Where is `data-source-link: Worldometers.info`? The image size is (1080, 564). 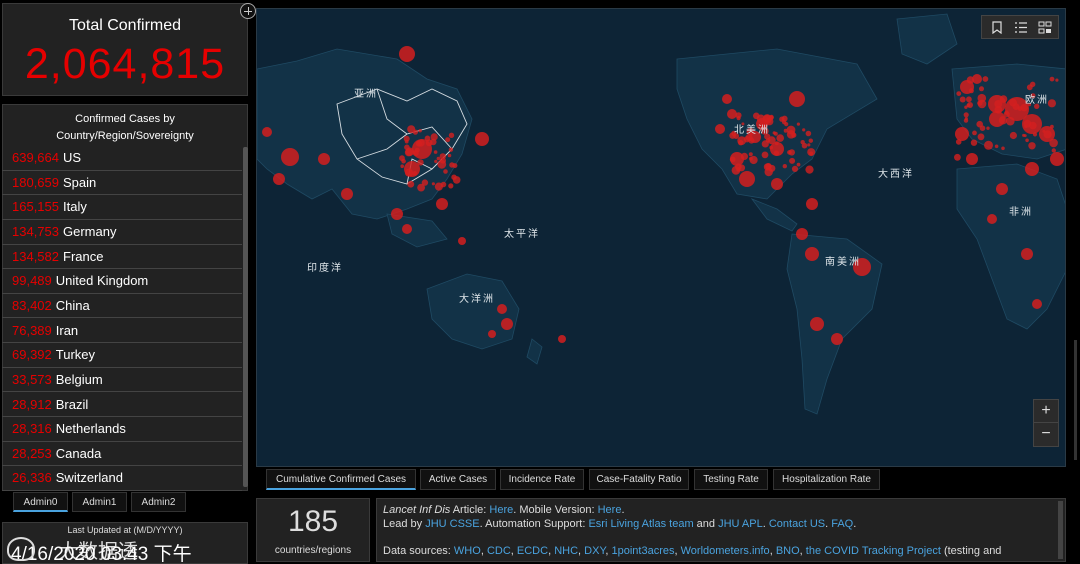
data-source-link: Worldometers.info is located at coordinates (725, 551).